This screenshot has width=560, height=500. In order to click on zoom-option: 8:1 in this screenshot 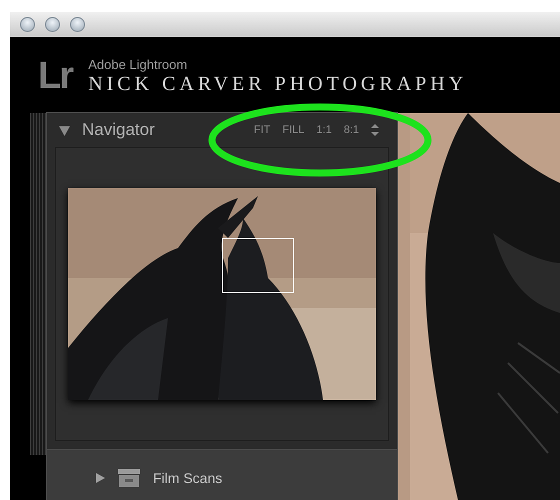, I will do `click(351, 130)`.